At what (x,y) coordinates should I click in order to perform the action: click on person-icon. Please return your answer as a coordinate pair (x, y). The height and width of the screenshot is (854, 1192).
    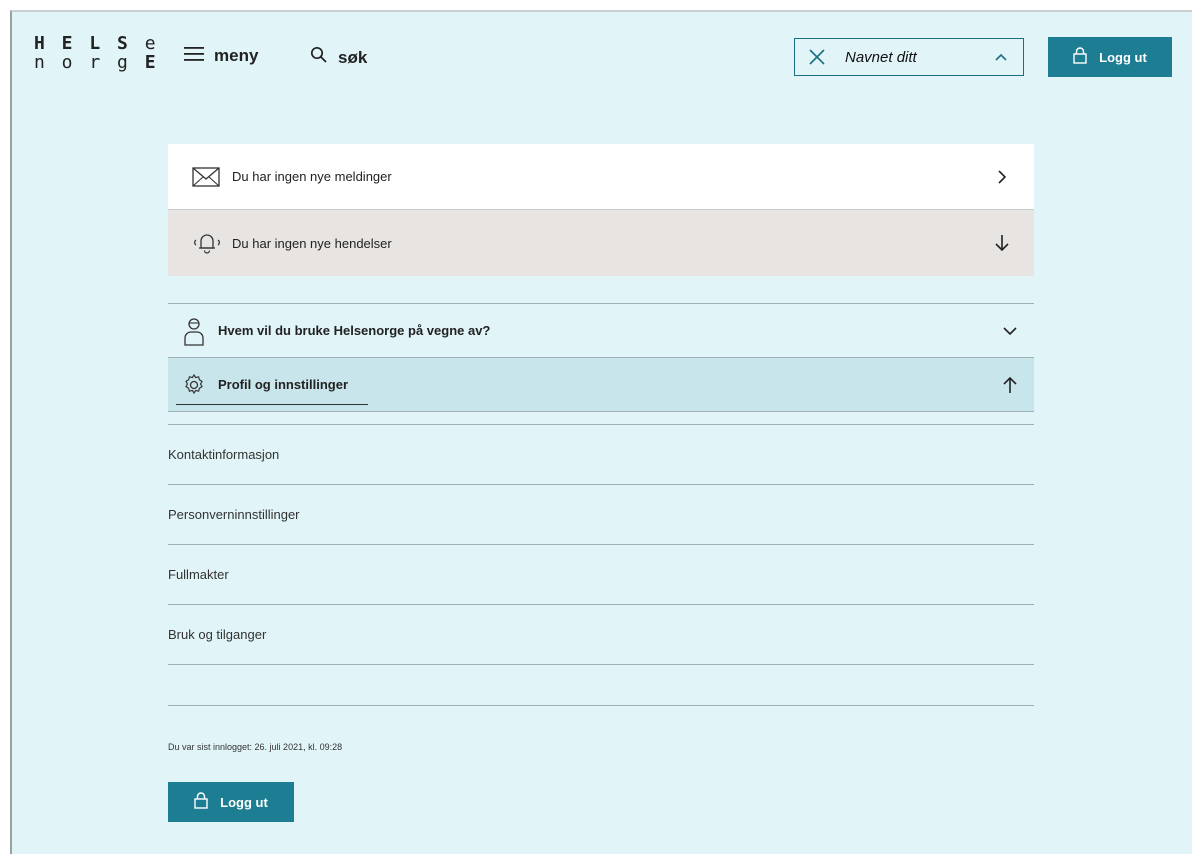
    Looking at the image, I should click on (200, 331).